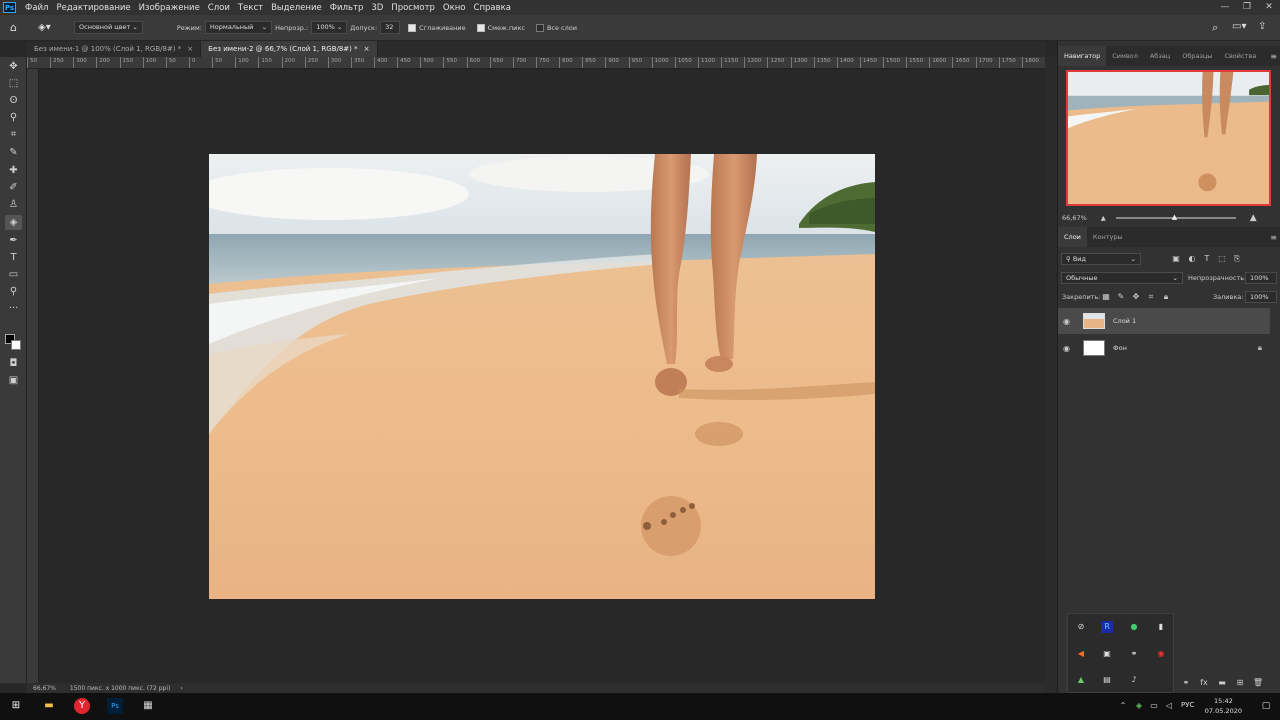 The image size is (1280, 720). Describe the element at coordinates (412, 27) in the screenshot. I see `antialias-checkbox` at that location.